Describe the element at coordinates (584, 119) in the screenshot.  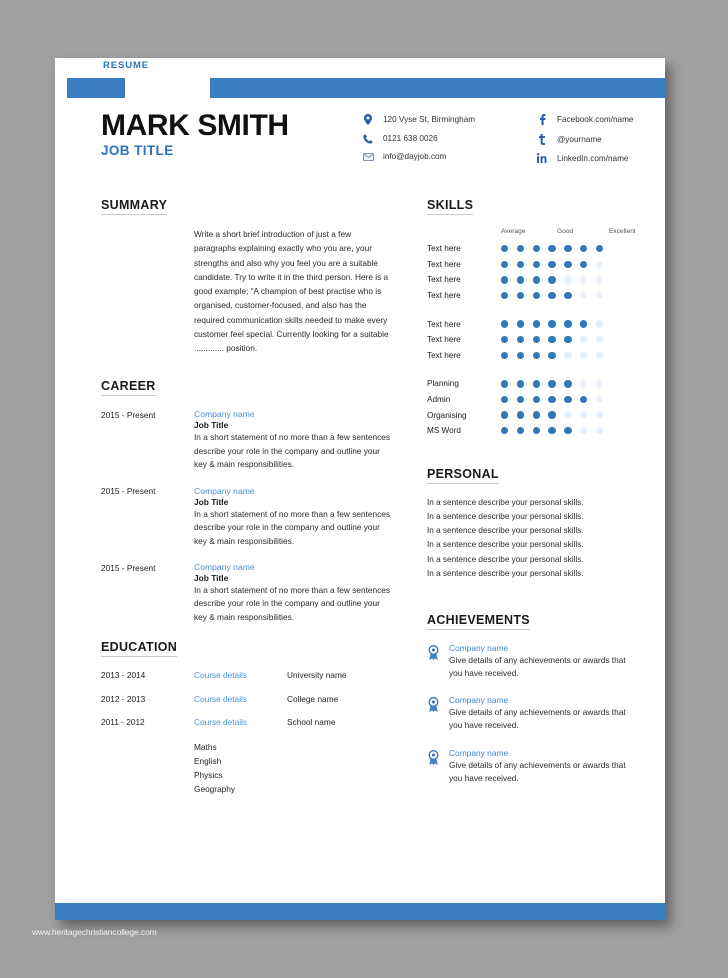
I see `contact-facebook: Facebook.com/name` at that location.